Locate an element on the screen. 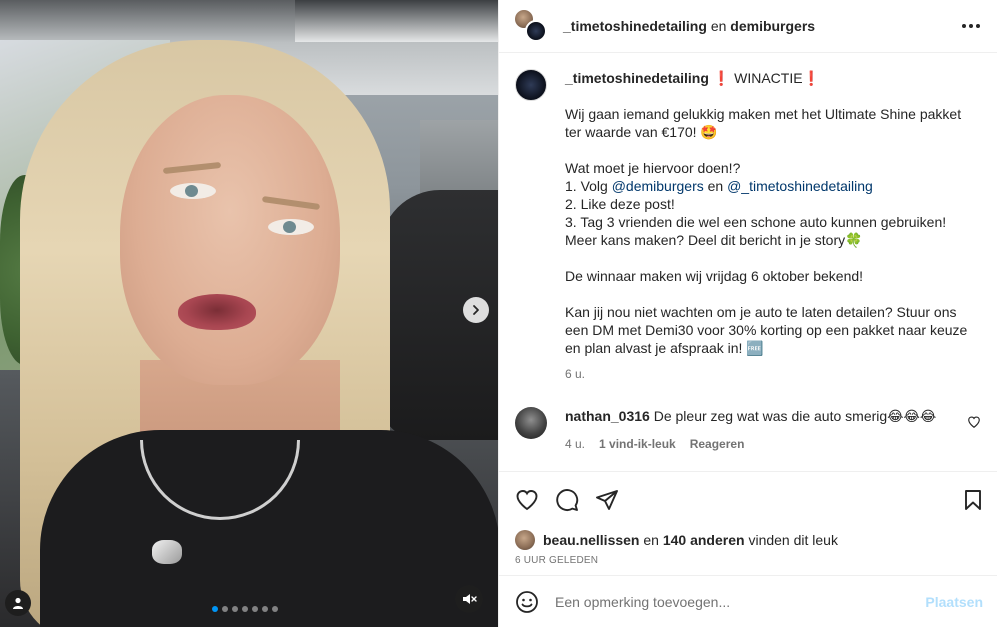 The width and height of the screenshot is (997, 627). caption-username: _timetoshinedetailing is located at coordinates (637, 78).